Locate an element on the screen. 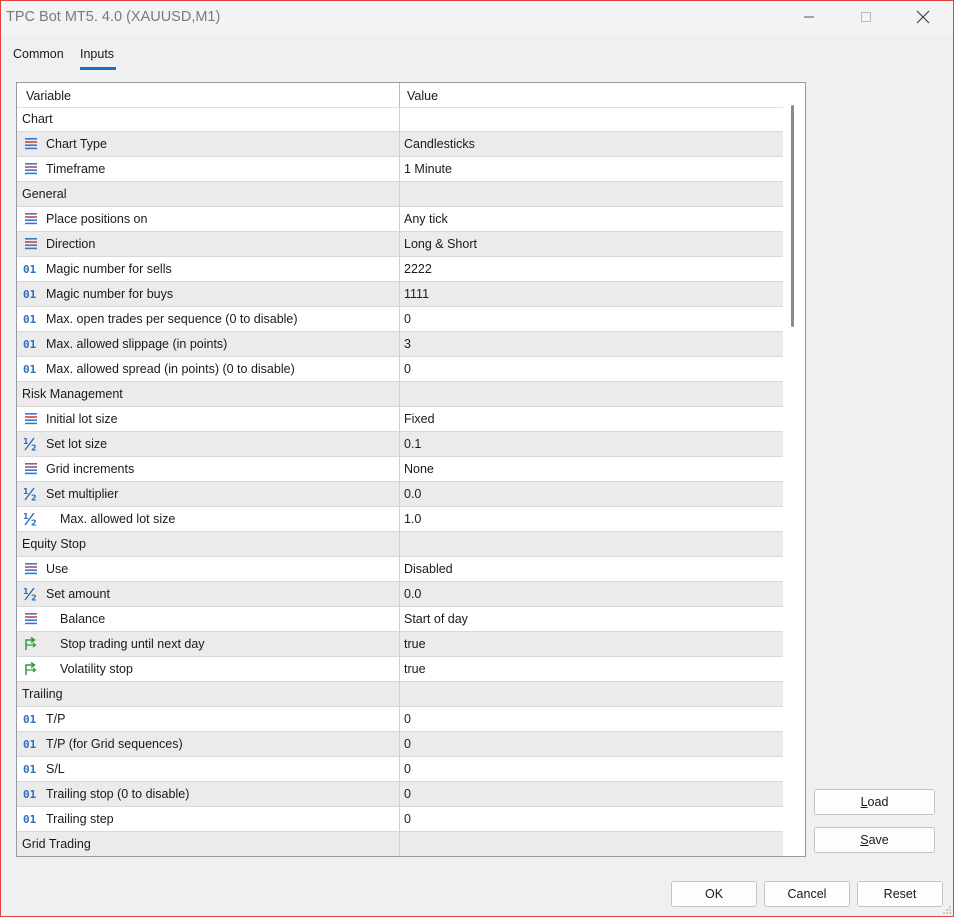 The height and width of the screenshot is (917, 954). section-row: Equity Stop is located at coordinates (400, 544).